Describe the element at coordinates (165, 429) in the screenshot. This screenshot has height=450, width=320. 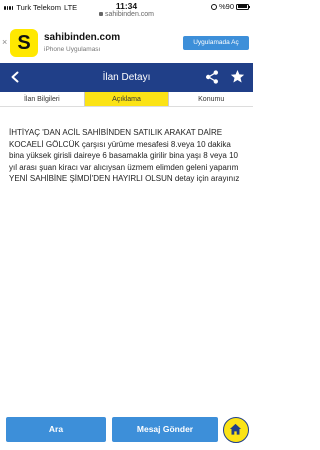
I see `send-message-button: Mesaj Gönder` at that location.